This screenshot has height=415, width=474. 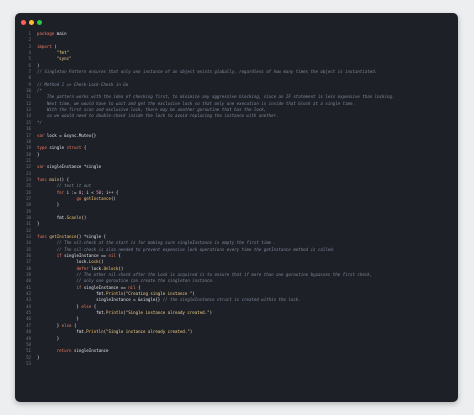 I want to click on code-token: type, so click(x=42, y=148).